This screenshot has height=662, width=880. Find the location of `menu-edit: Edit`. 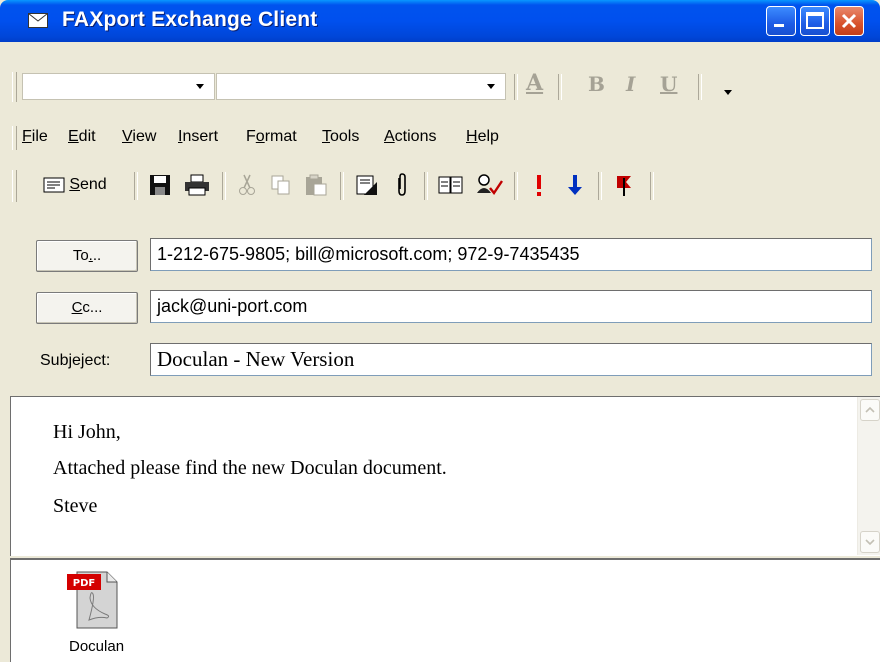

menu-edit: Edit is located at coordinates (82, 137).